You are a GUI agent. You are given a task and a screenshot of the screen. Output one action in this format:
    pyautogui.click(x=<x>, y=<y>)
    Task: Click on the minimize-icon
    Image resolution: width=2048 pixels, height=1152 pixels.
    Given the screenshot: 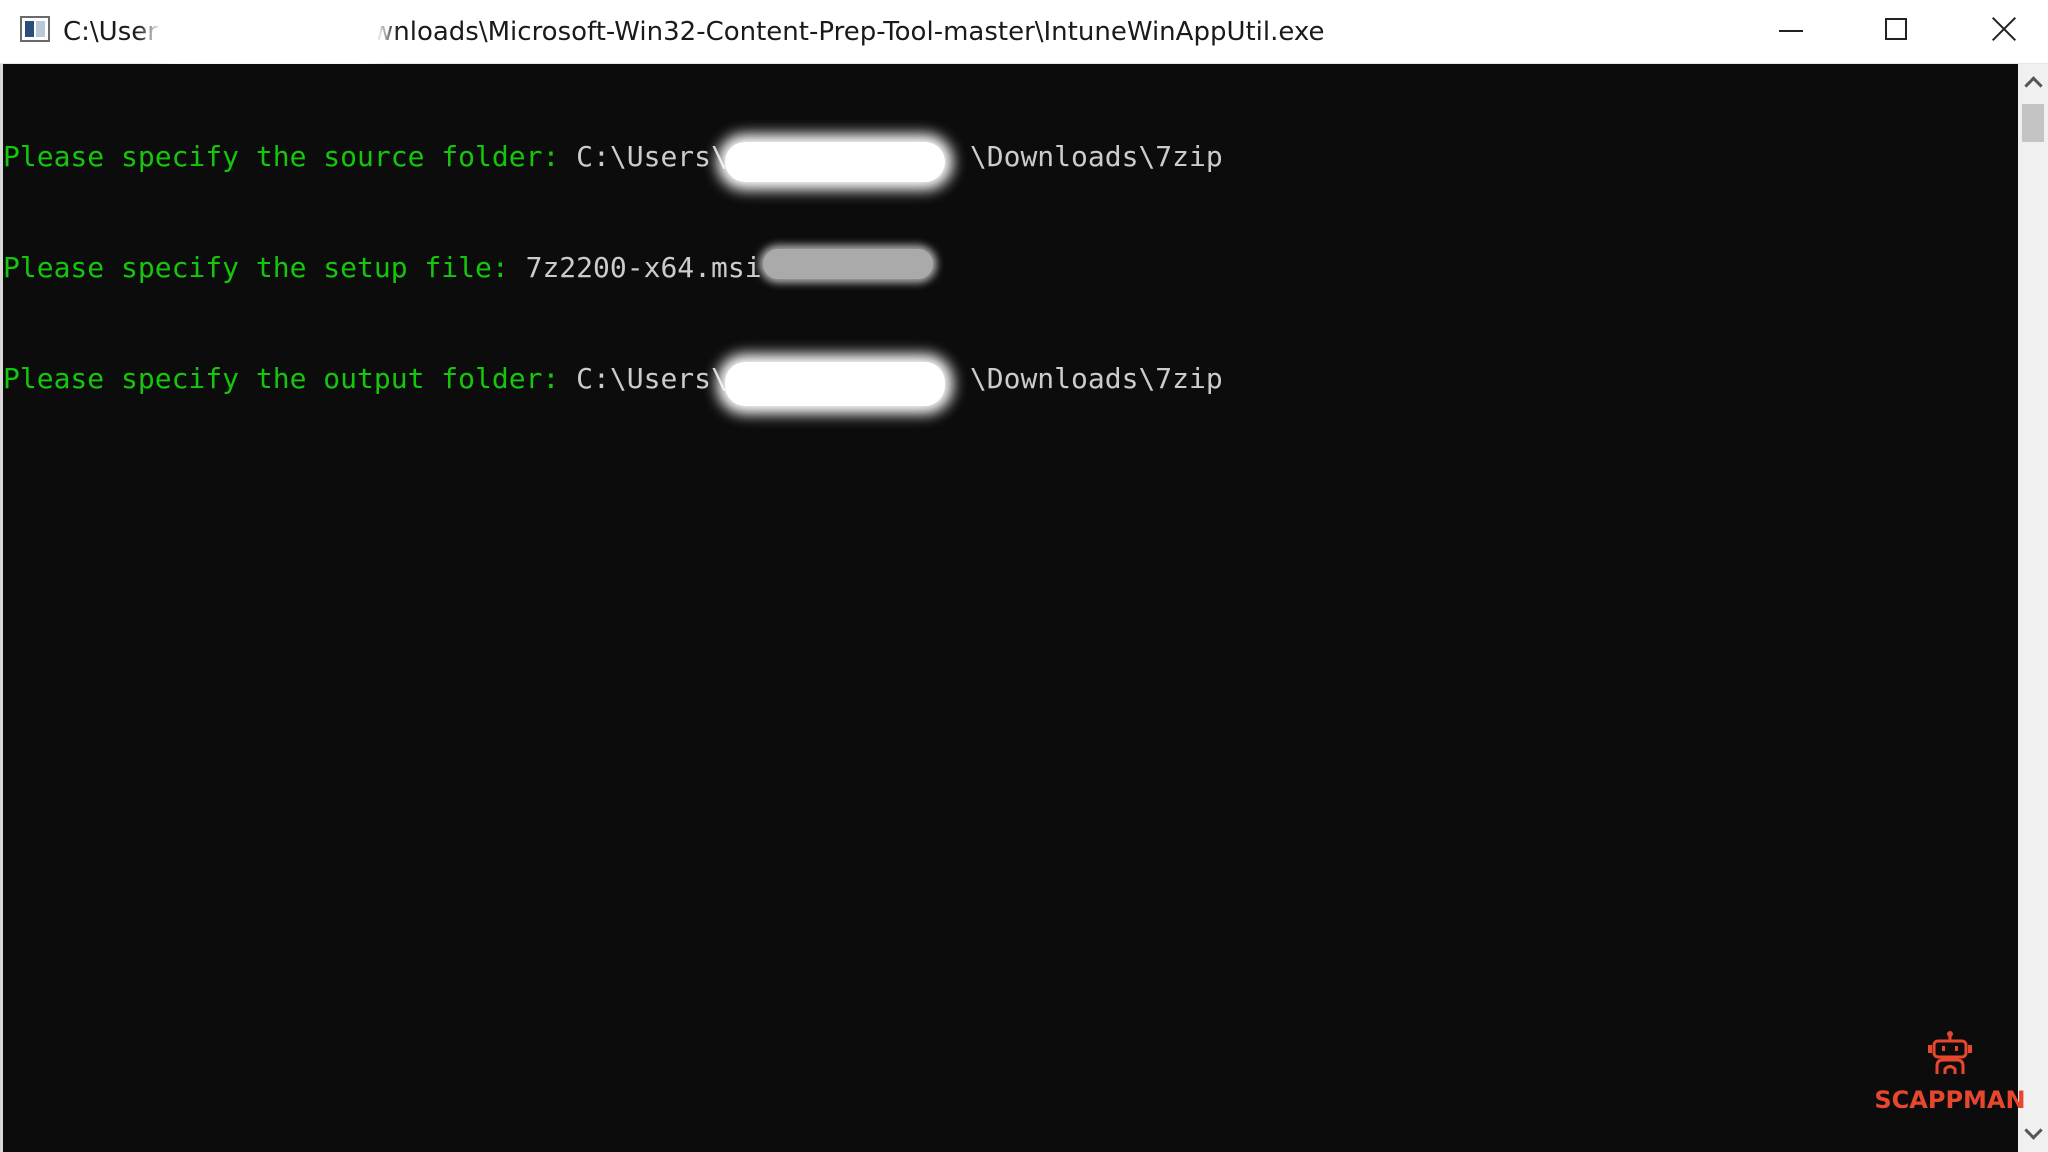 What is the action you would take?
    pyautogui.click(x=1791, y=31)
    